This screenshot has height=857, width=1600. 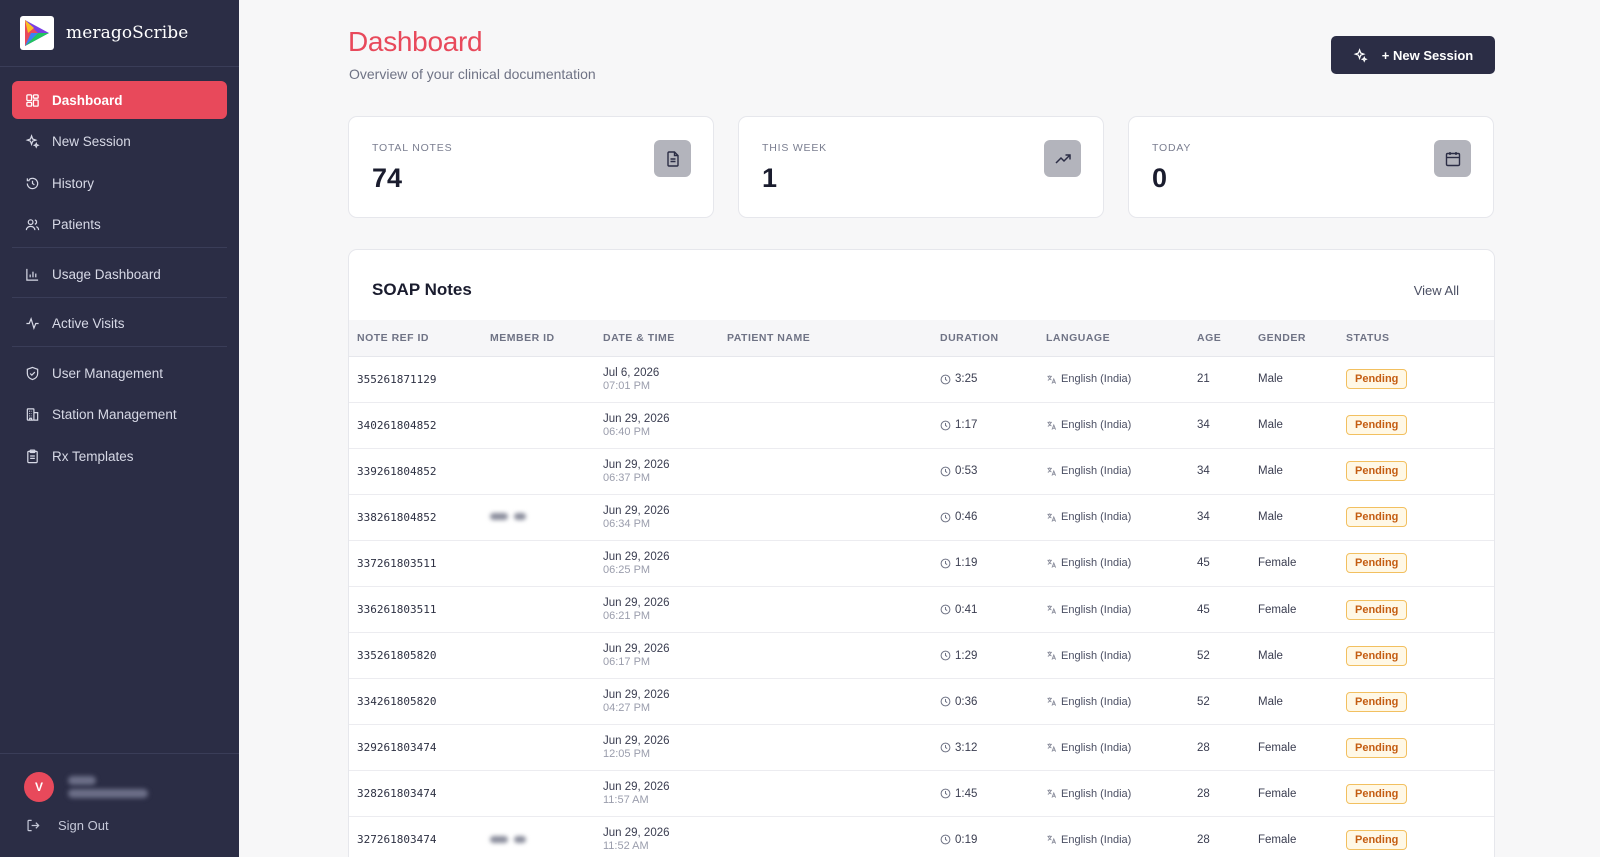 What do you see at coordinates (397, 610) in the screenshot?
I see `note-ref-id: 336261803511` at bounding box center [397, 610].